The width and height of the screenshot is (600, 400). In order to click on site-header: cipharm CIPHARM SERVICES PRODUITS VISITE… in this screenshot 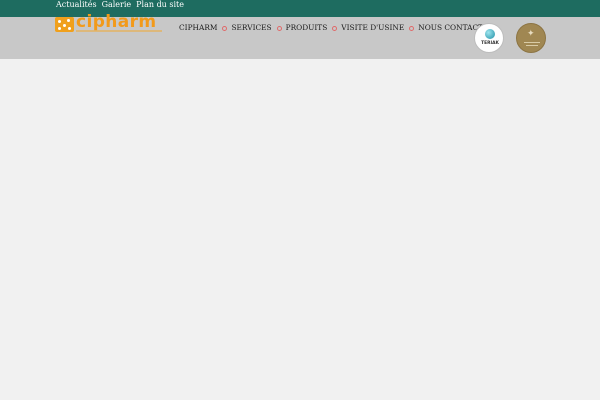, I will do `click(300, 36)`.